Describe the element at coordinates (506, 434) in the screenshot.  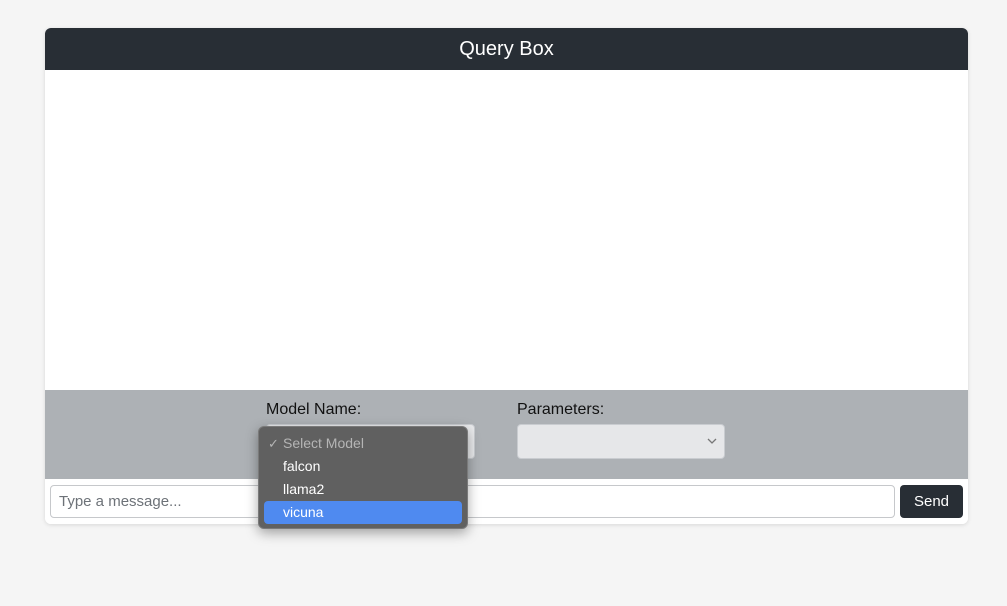
I see `controls-bar: Model Name: Parameters:` at that location.